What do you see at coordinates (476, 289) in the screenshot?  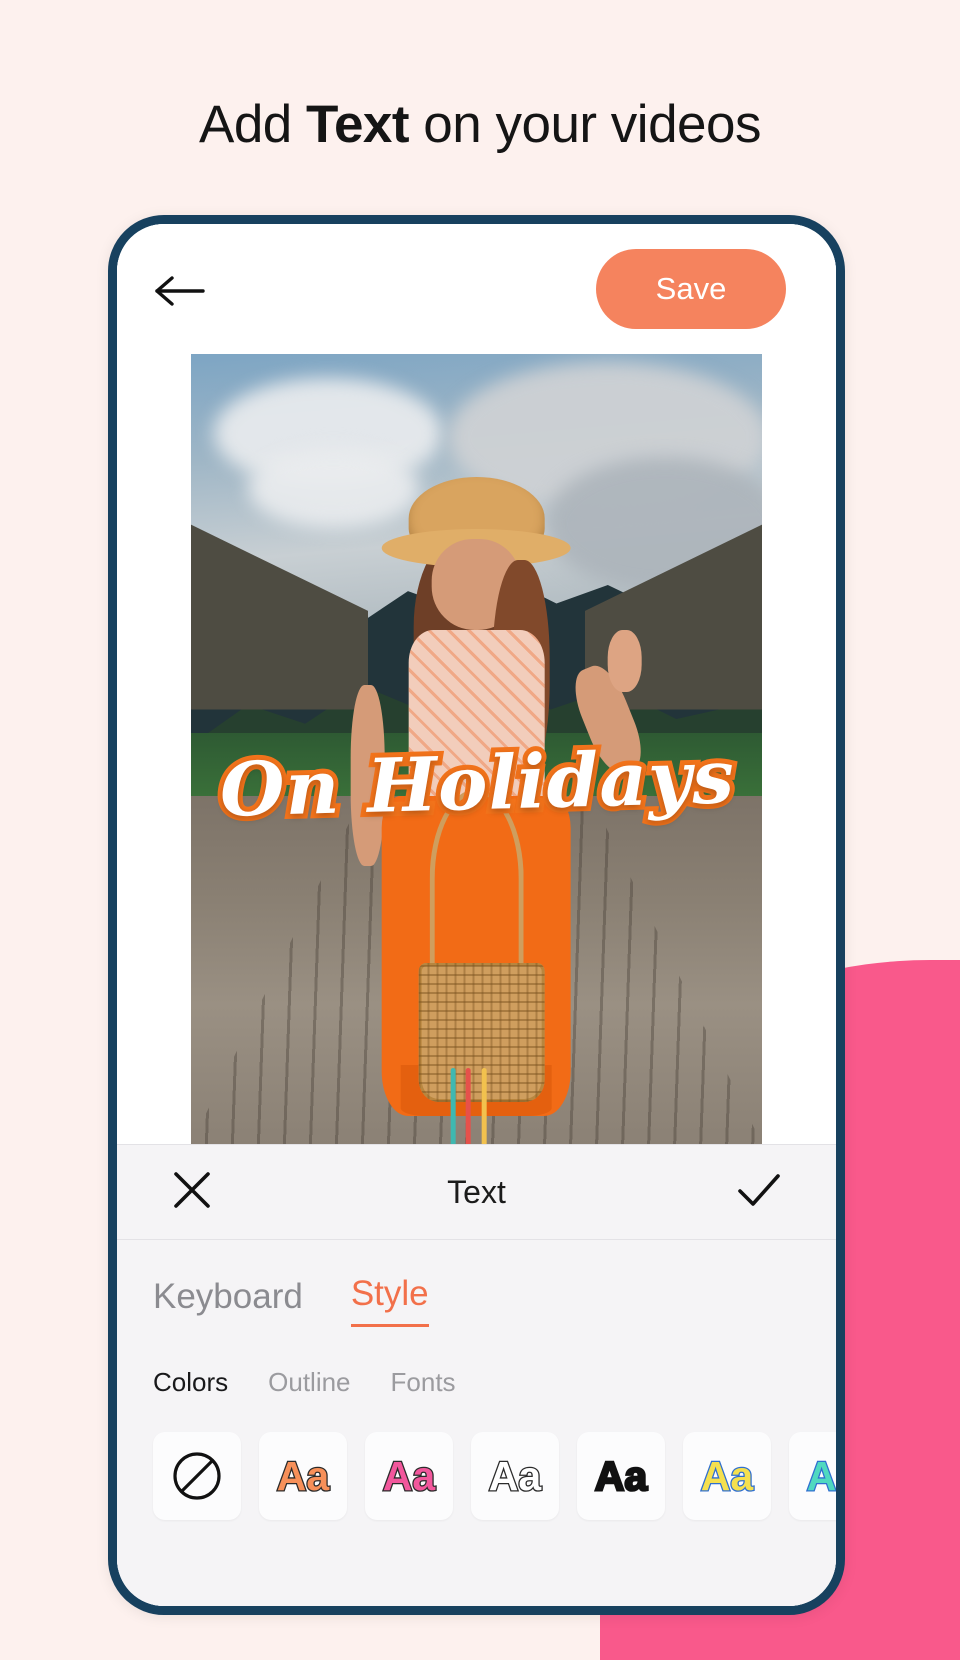 I see `app-top-bar: Save` at bounding box center [476, 289].